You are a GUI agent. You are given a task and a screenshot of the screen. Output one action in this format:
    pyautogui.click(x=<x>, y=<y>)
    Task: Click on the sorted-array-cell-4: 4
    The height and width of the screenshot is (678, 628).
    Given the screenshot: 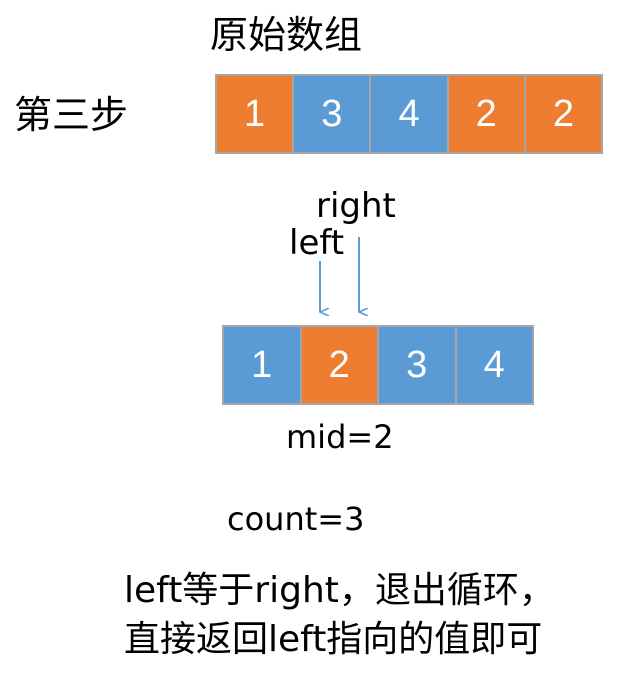 What is the action you would take?
    pyautogui.click(x=494, y=365)
    